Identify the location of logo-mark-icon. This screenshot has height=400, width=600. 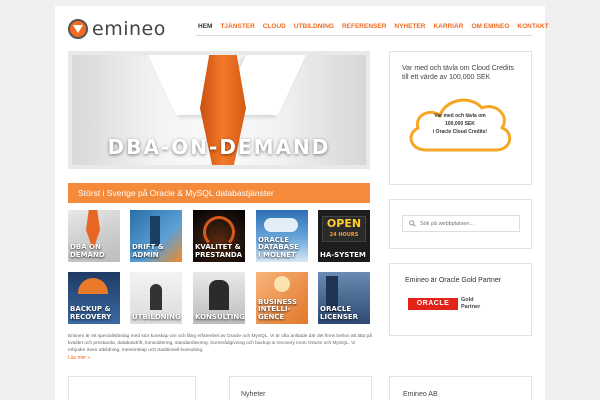
(78, 29).